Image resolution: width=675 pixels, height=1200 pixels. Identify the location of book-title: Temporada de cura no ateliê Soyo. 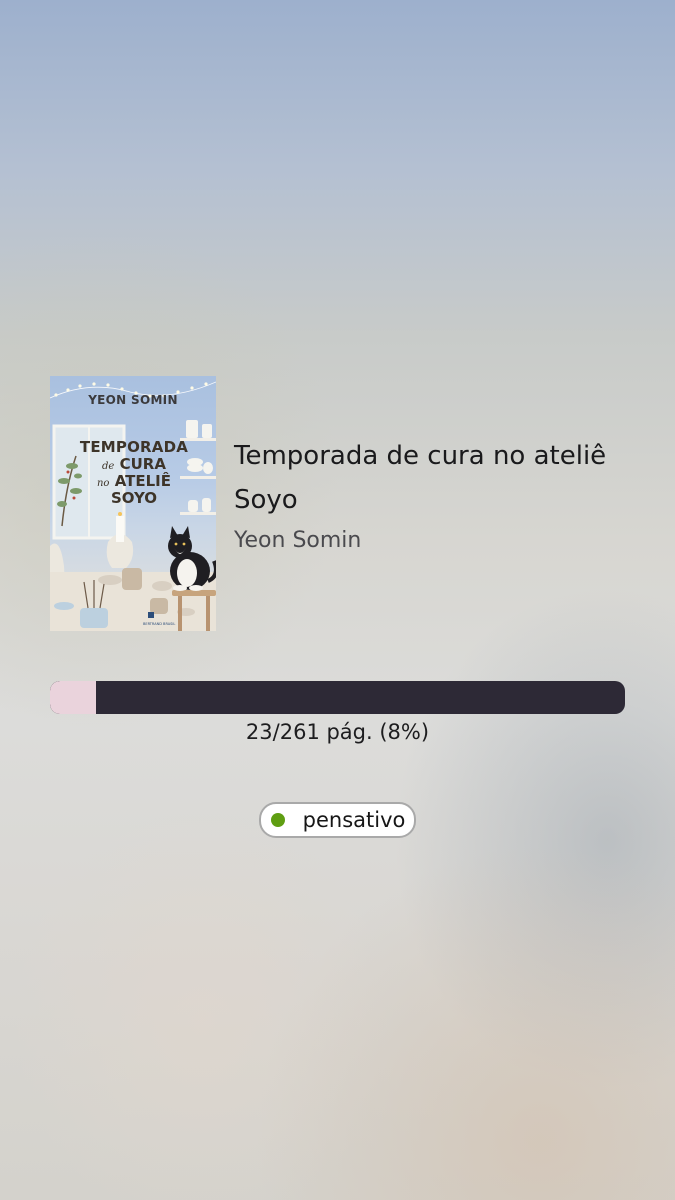
(420, 478).